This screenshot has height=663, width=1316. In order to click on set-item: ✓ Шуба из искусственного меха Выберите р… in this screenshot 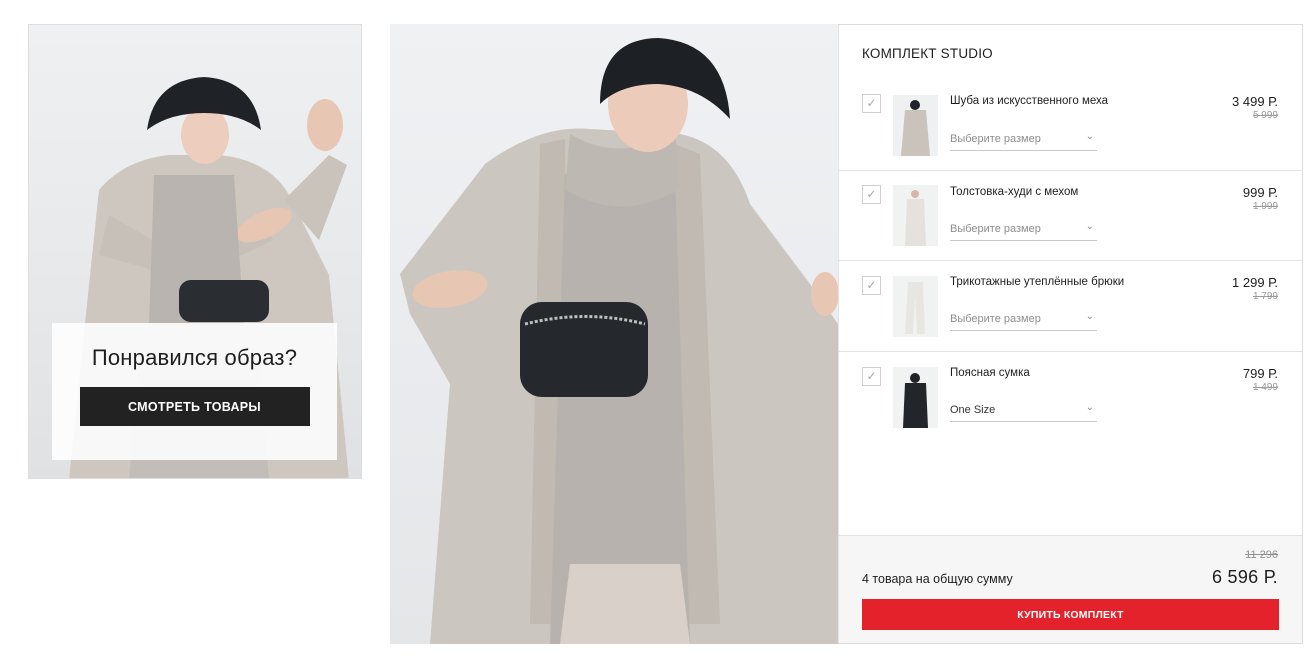, I will do `click(1070, 125)`.